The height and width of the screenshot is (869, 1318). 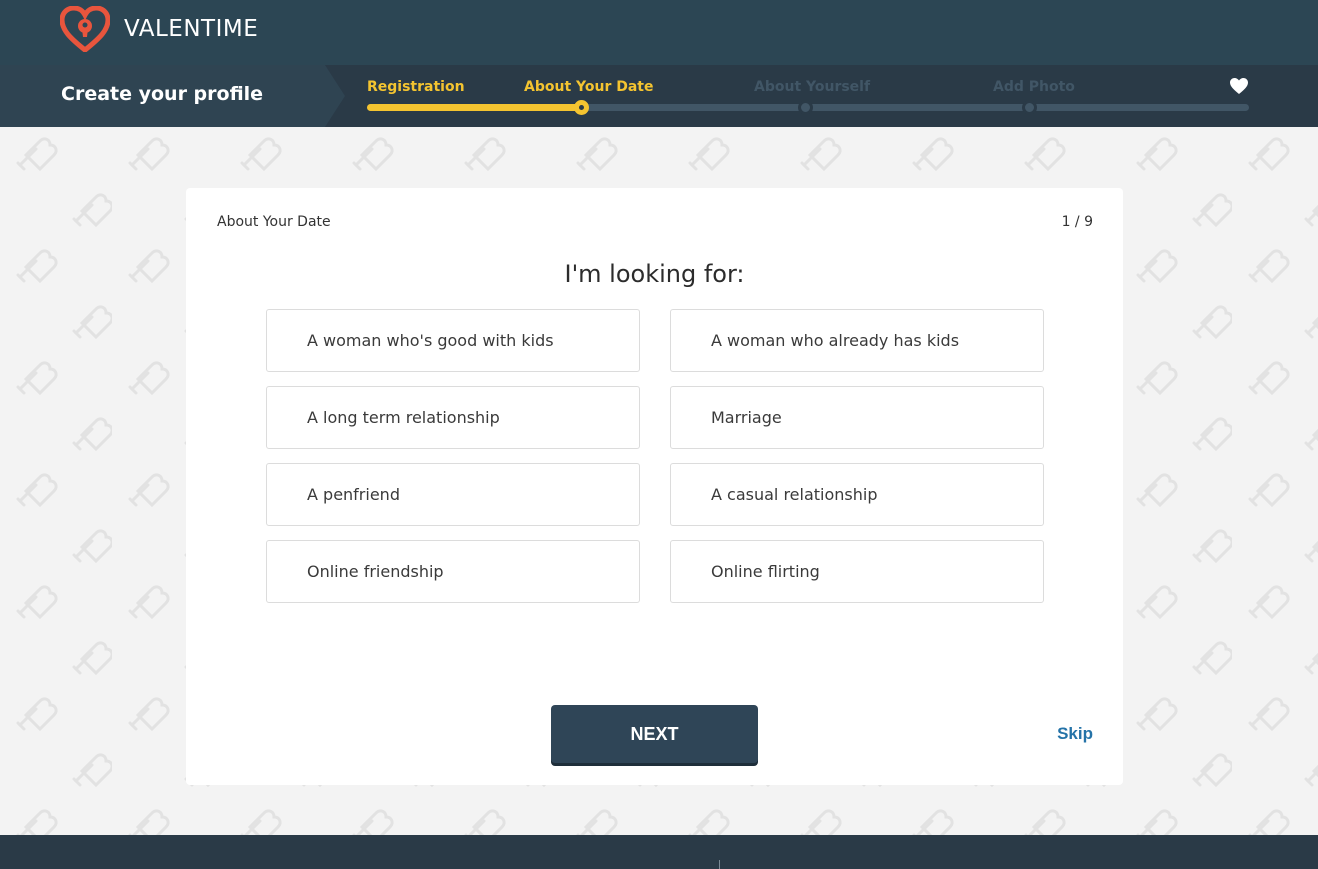 I want to click on option-label: A long term relationship, so click(x=403, y=417).